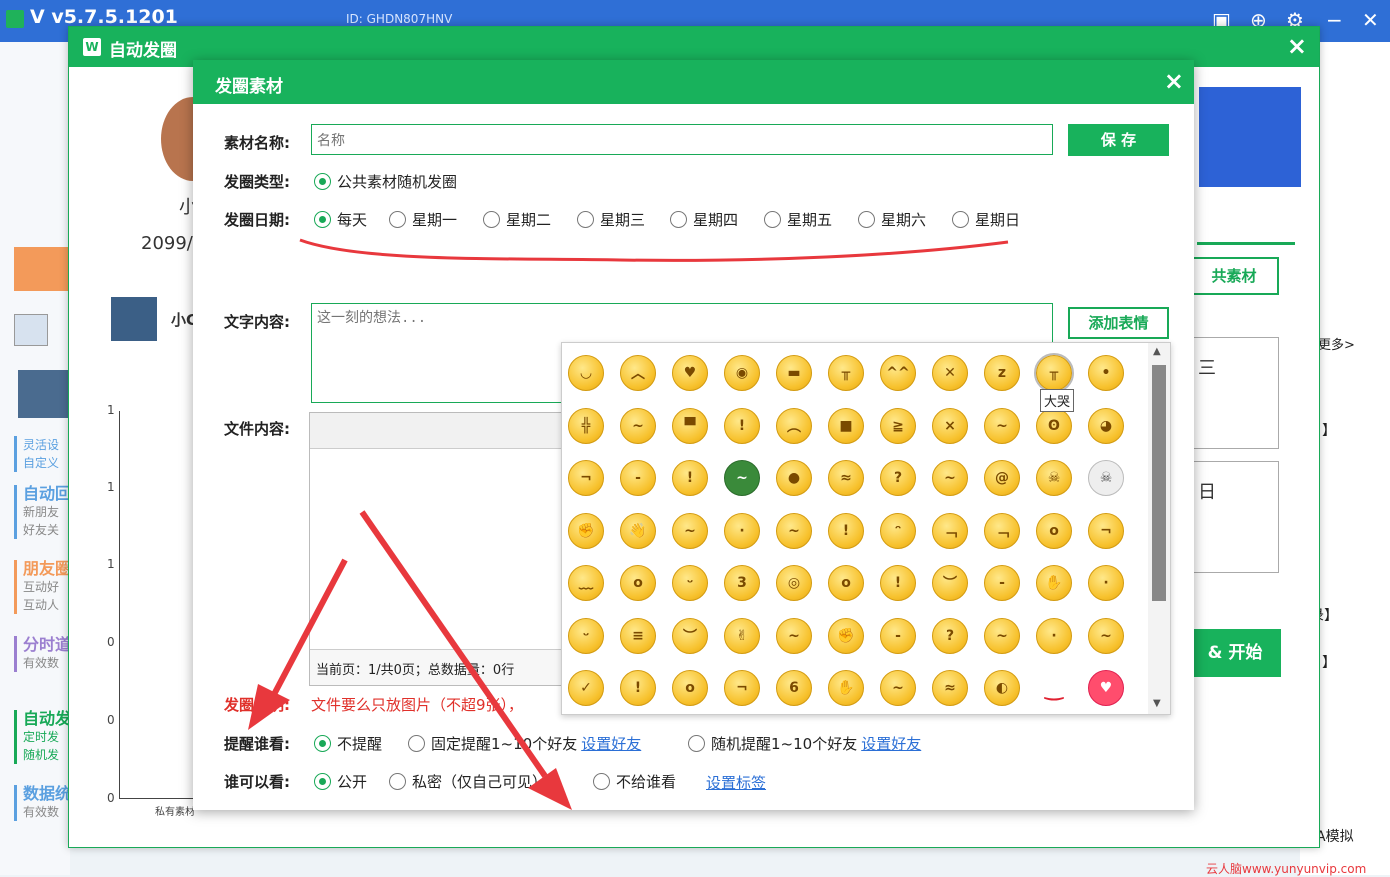 This screenshot has width=1390, height=877. Describe the element at coordinates (1234, 276) in the screenshot. I see `public-material-button: 共素材` at that location.